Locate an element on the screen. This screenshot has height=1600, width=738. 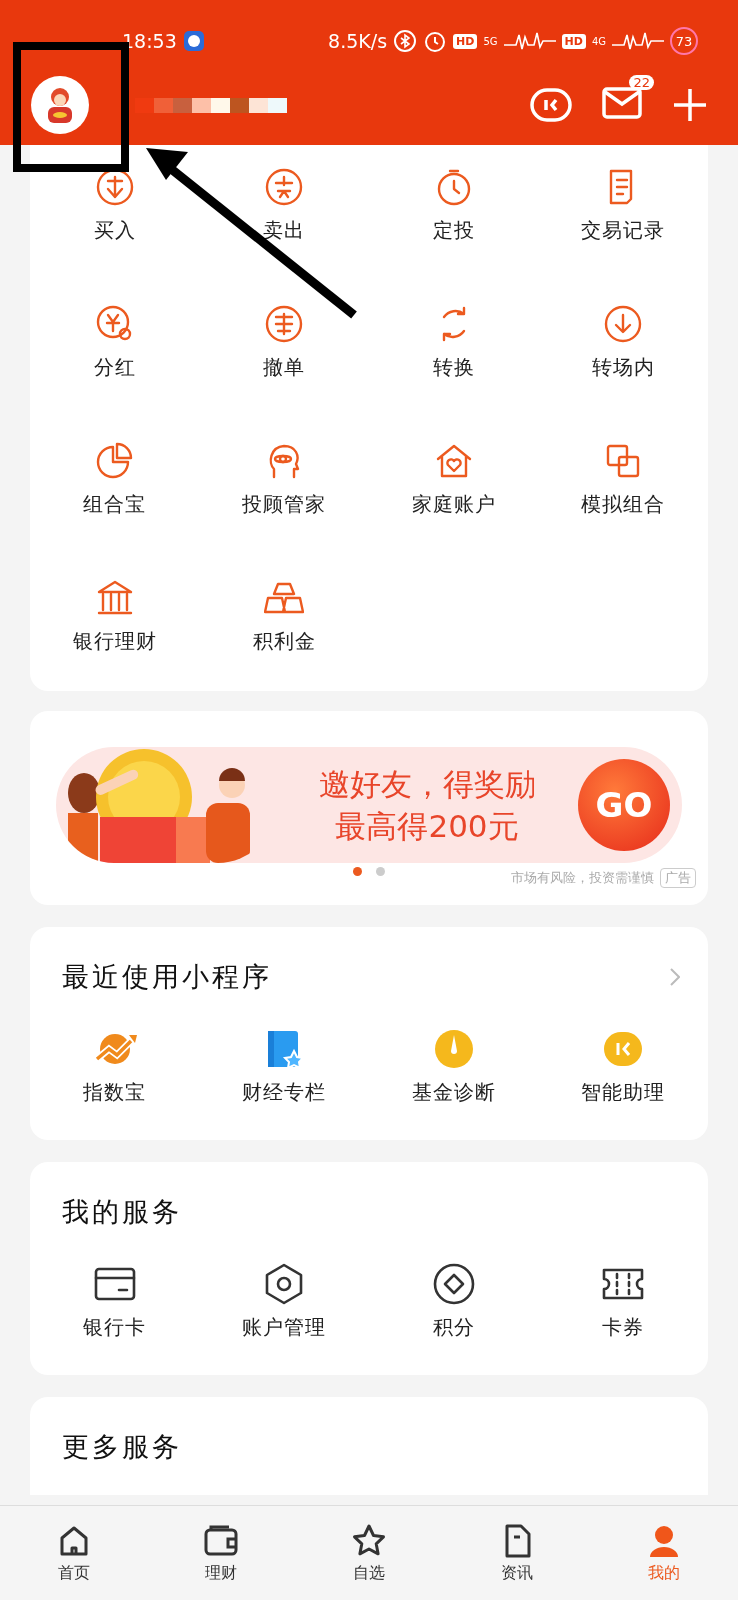
promo-subline: 最高得200元 is located at coordinates (427, 826).